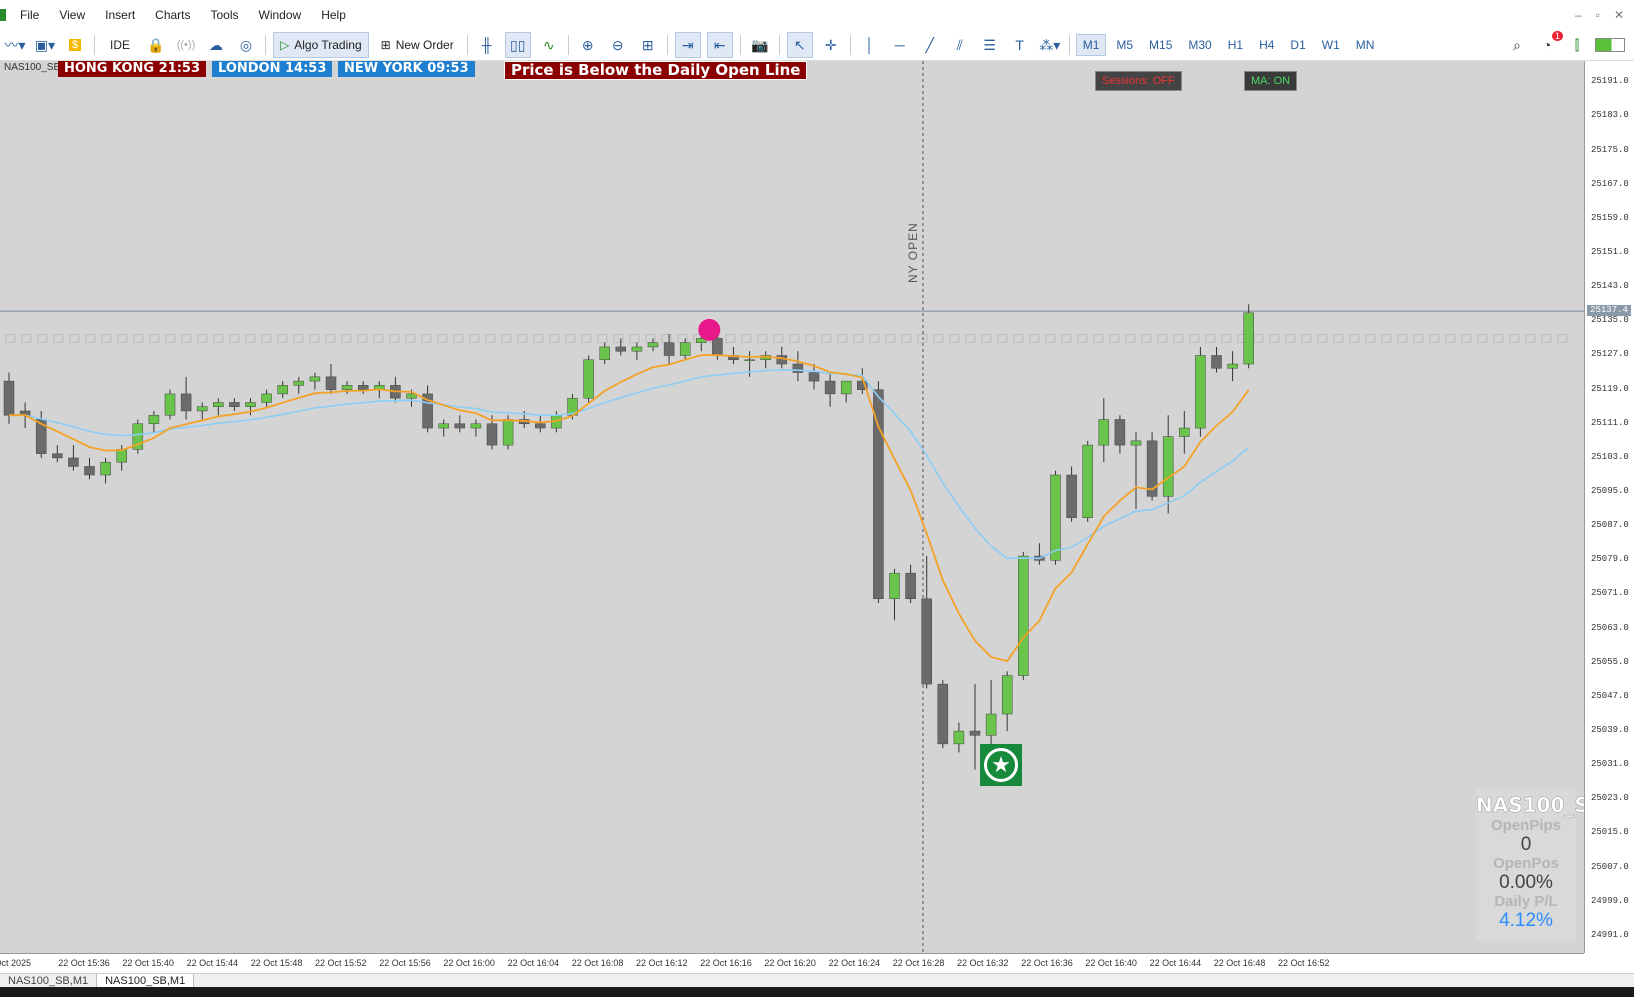  Describe the element at coordinates (280, 15) in the screenshot. I see `menu-window: Window` at that location.